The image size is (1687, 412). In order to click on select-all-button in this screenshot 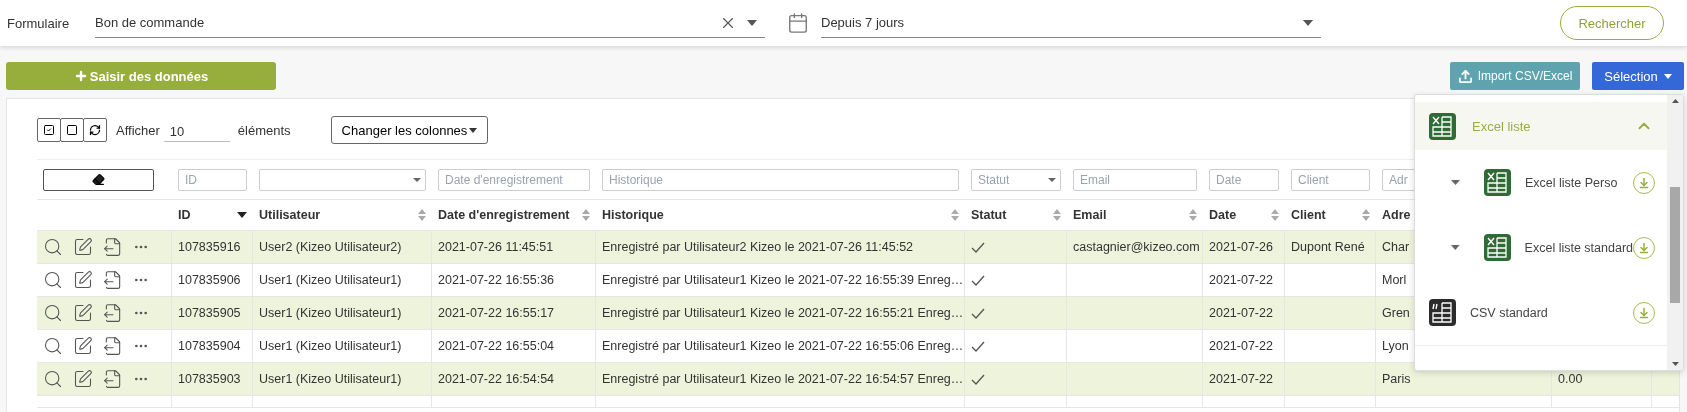, I will do `click(49, 130)`.